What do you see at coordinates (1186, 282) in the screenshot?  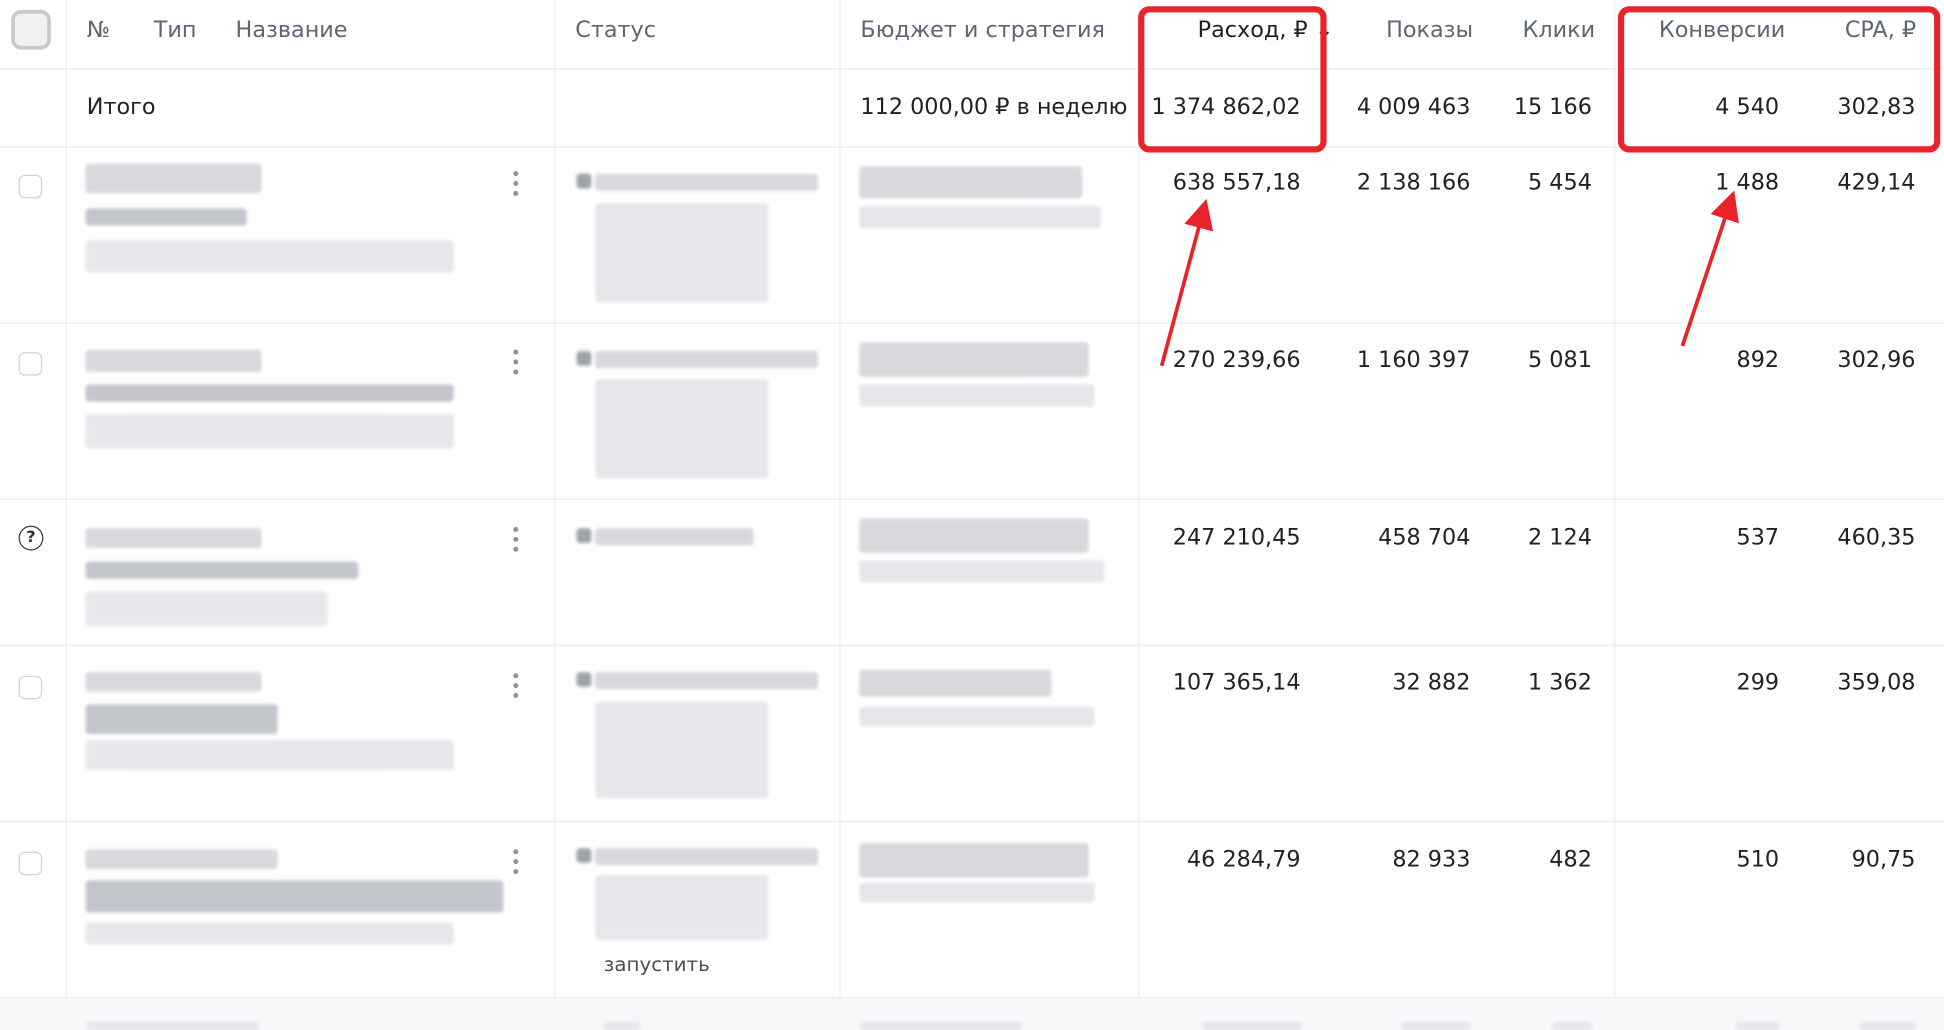 I see `arrow-to-spend` at bounding box center [1186, 282].